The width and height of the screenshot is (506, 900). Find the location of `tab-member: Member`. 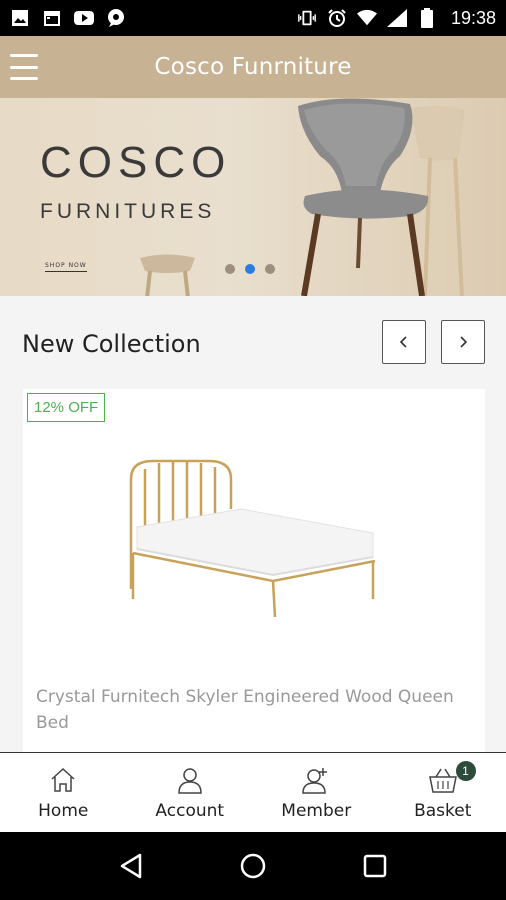

tab-member: Member is located at coordinates (316, 792).